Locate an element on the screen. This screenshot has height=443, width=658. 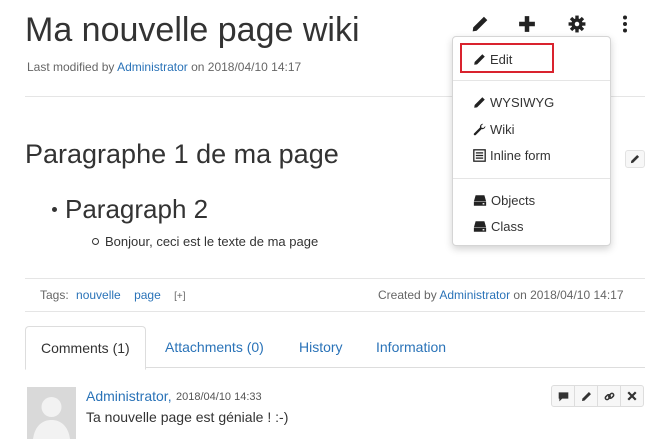
tab-history: History is located at coordinates (321, 347).